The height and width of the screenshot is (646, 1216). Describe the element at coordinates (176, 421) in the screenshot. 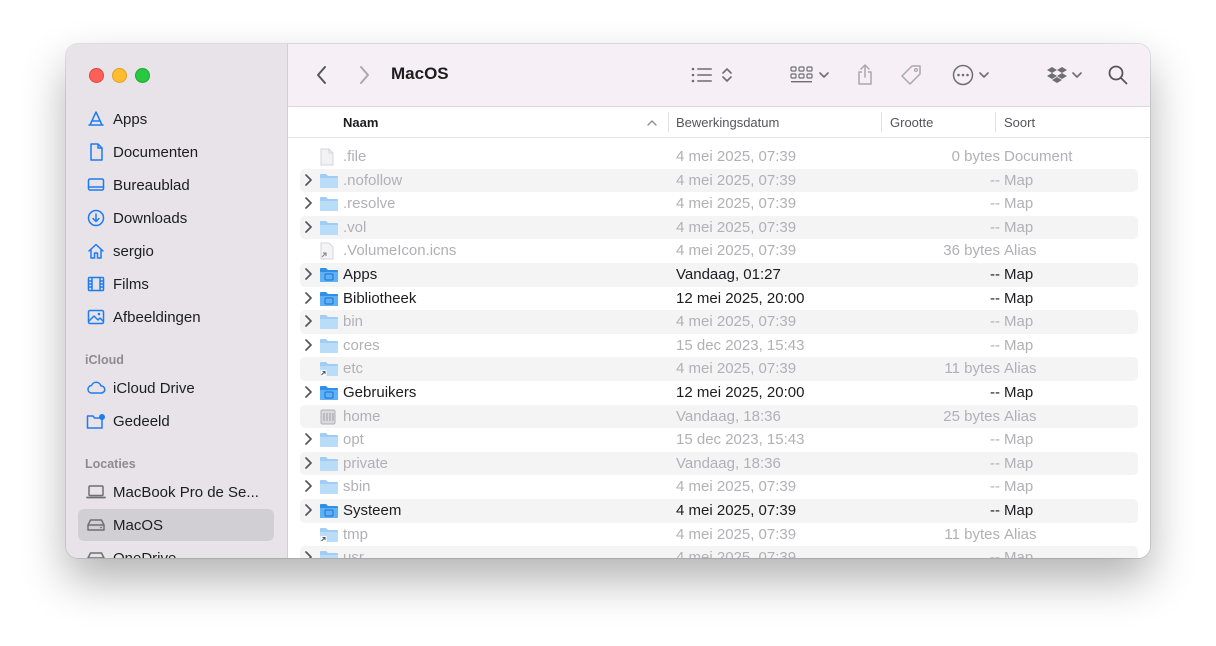

I see `sidebar-item-gedeeld: Gedeeld` at that location.